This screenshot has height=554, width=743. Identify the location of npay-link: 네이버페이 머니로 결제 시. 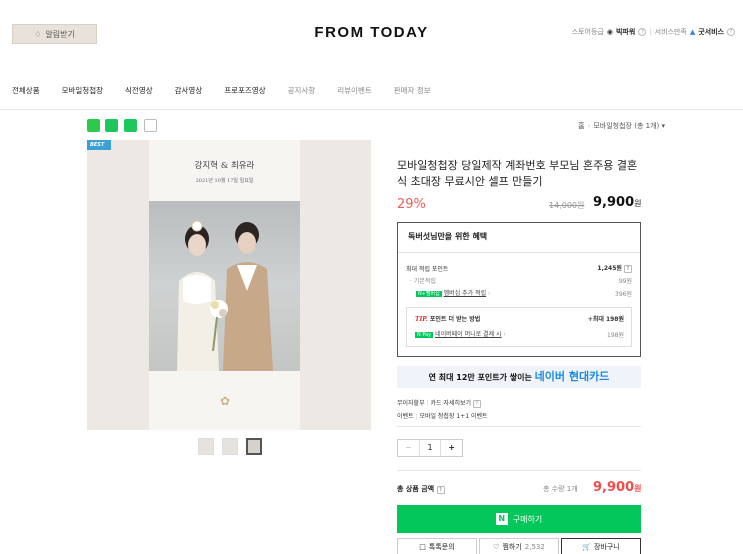
(468, 334).